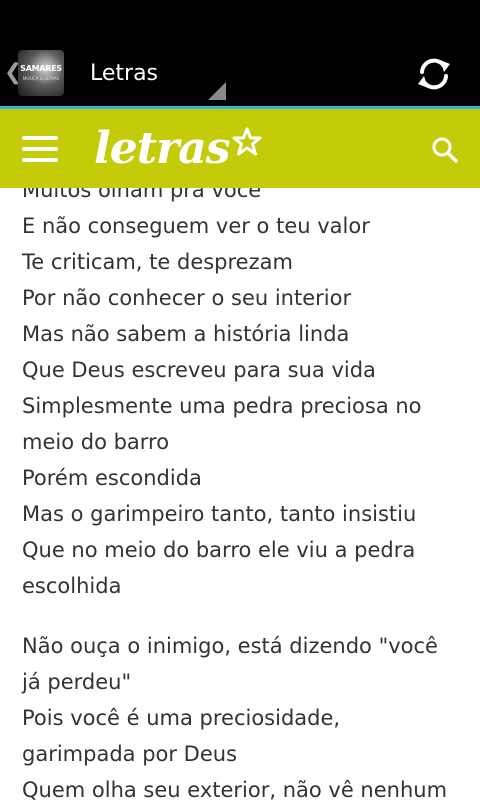 This screenshot has width=480, height=800. What do you see at coordinates (240, 19) in the screenshot?
I see `status-bar` at bounding box center [240, 19].